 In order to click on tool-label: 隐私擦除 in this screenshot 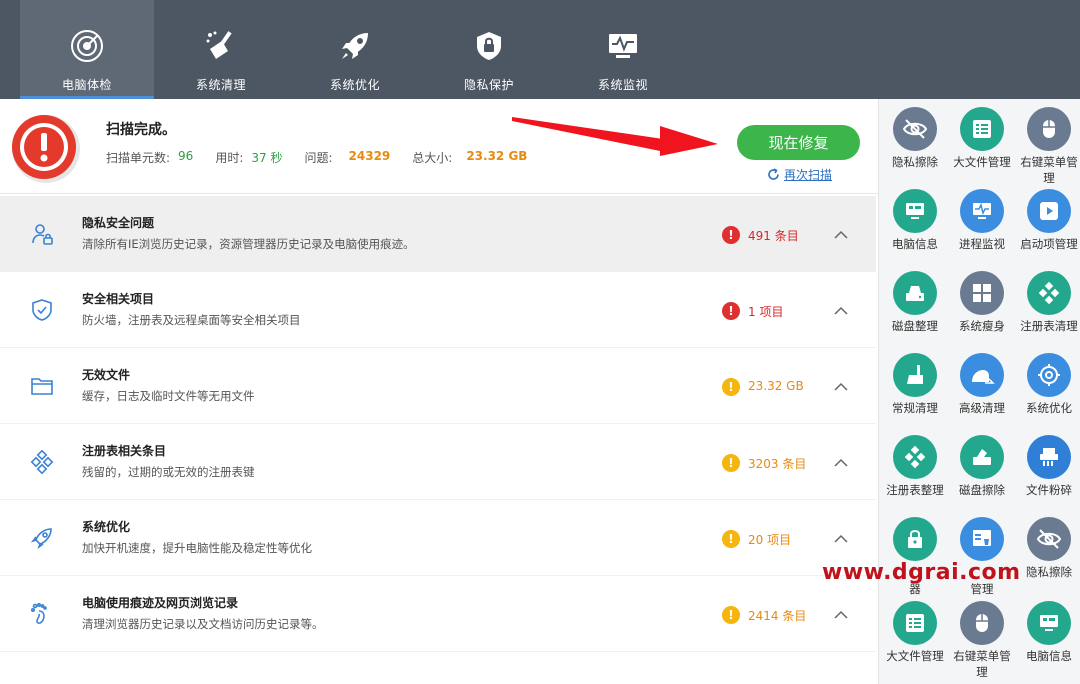, I will do `click(1049, 572)`.